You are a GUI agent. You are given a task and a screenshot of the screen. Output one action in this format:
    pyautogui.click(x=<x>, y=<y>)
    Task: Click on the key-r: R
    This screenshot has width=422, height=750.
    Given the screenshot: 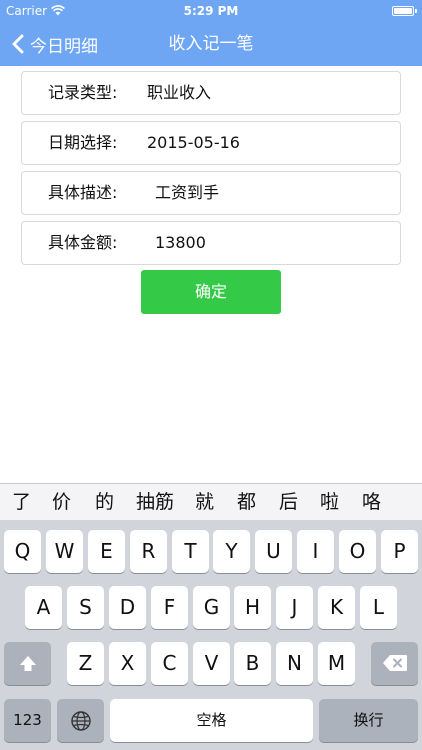 What is the action you would take?
    pyautogui.click(x=148, y=551)
    